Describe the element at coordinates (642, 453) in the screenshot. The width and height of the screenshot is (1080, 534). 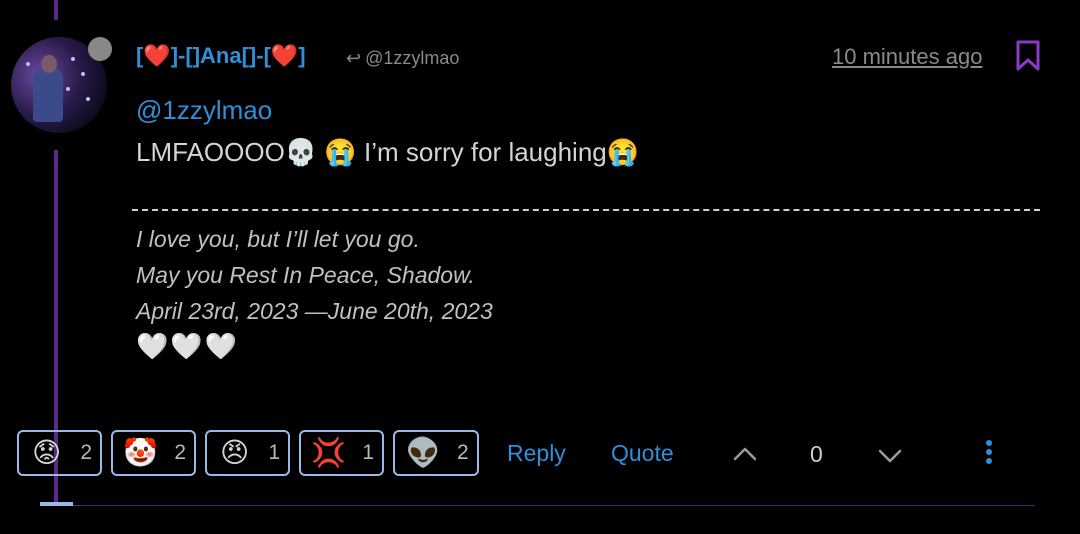
I see `quote-button: Quote` at that location.